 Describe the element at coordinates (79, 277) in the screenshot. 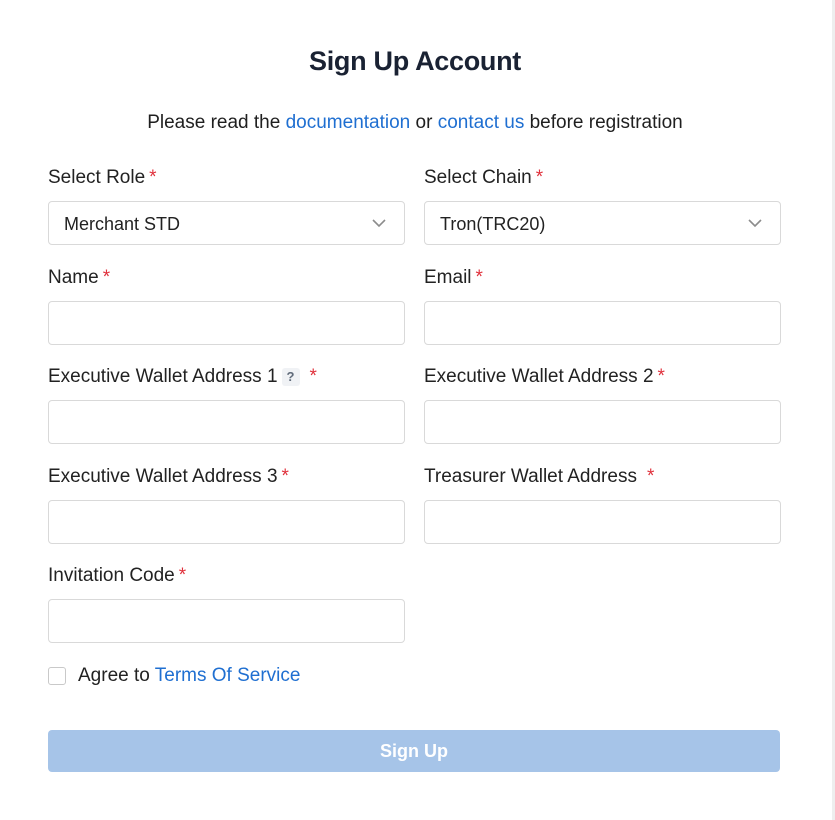

I see `name-label: Name *` at that location.